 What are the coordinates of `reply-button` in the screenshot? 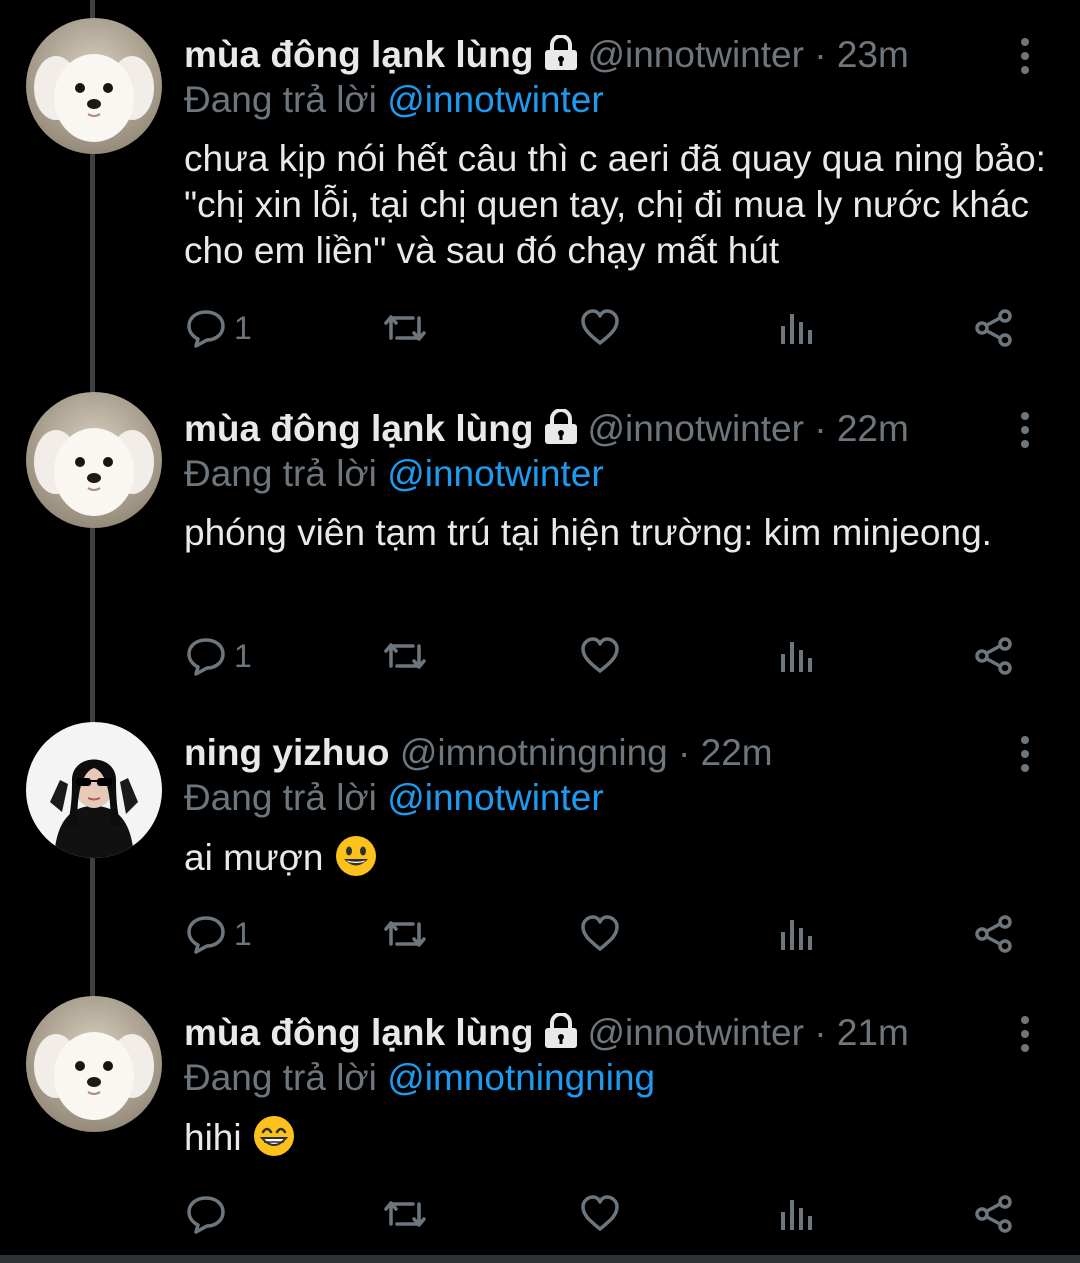 It's located at (210, 1214).